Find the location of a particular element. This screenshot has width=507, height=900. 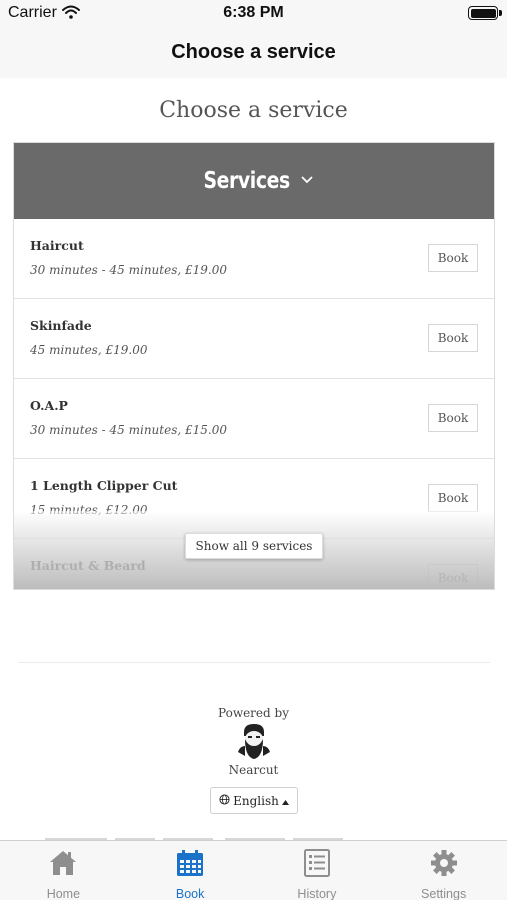

service-name: 1 Length Clipper Cut is located at coordinates (104, 485).